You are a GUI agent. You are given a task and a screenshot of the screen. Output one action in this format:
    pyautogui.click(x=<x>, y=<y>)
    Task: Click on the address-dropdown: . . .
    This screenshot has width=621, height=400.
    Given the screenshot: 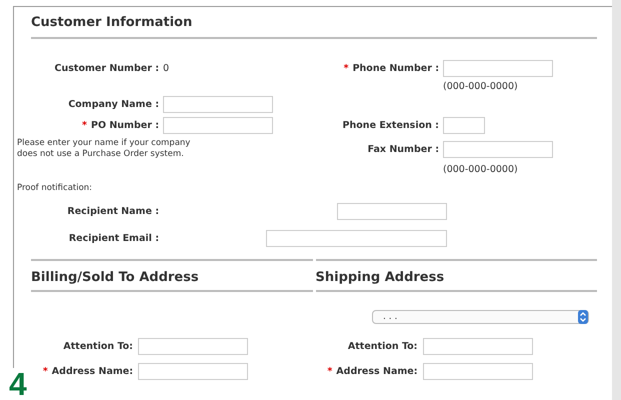 What is the action you would take?
    pyautogui.click(x=480, y=317)
    